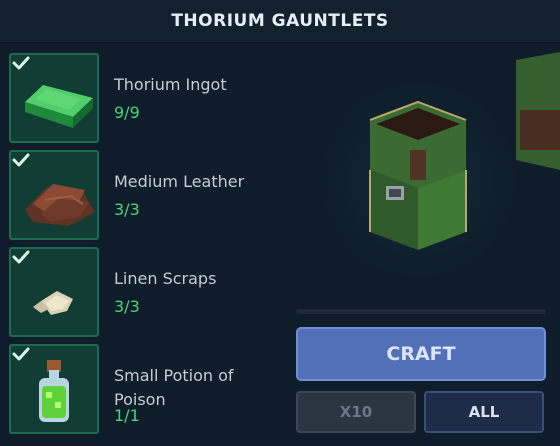  What do you see at coordinates (174, 387) in the screenshot?
I see `ingredient-name: Small Potion of Poison` at bounding box center [174, 387].